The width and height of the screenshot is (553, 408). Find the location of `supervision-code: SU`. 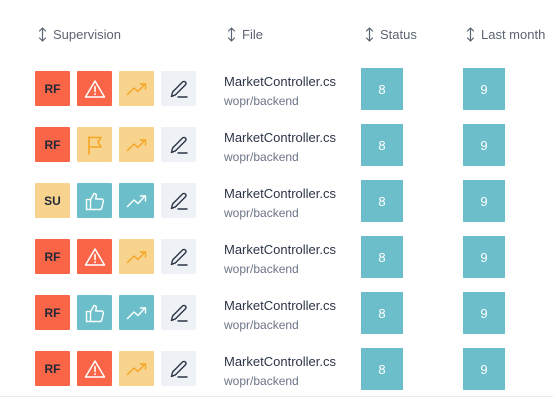

supervision-code: SU is located at coordinates (52, 200).